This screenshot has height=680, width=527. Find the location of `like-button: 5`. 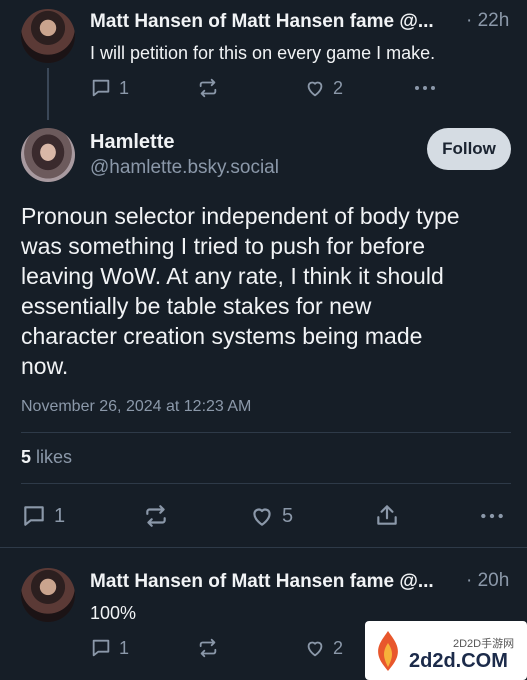

like-button: 5 is located at coordinates (271, 516).